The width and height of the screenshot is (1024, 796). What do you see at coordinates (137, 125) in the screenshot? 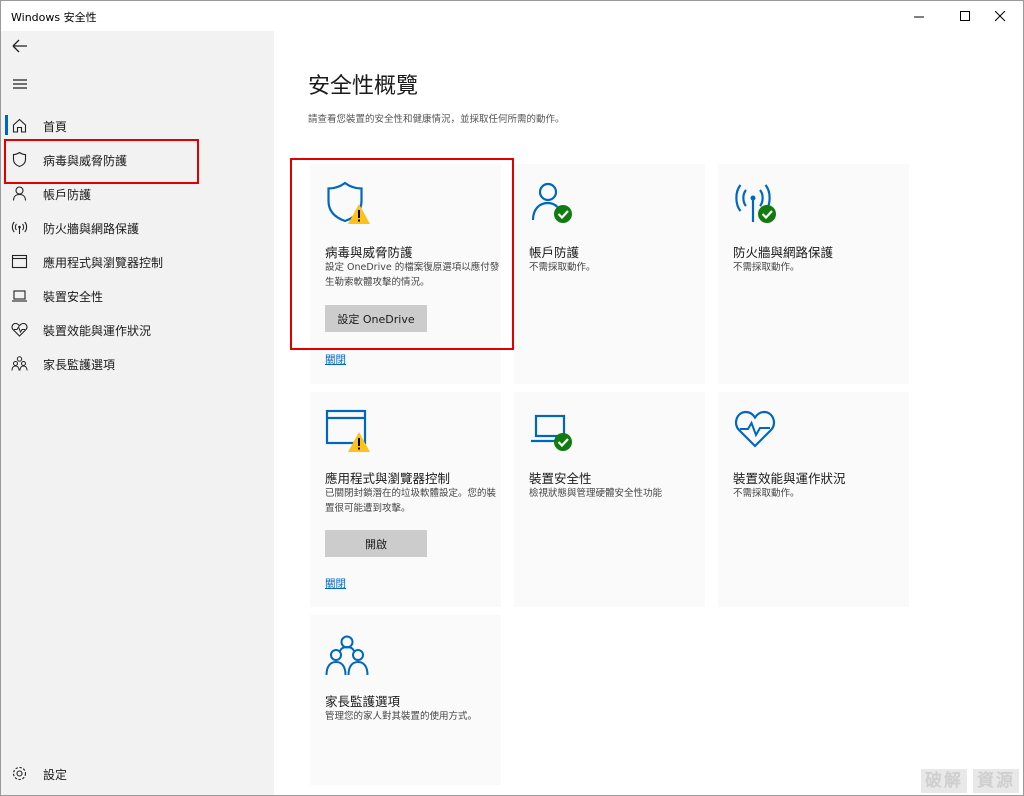
I see `sidebar-item-home: 首頁` at bounding box center [137, 125].